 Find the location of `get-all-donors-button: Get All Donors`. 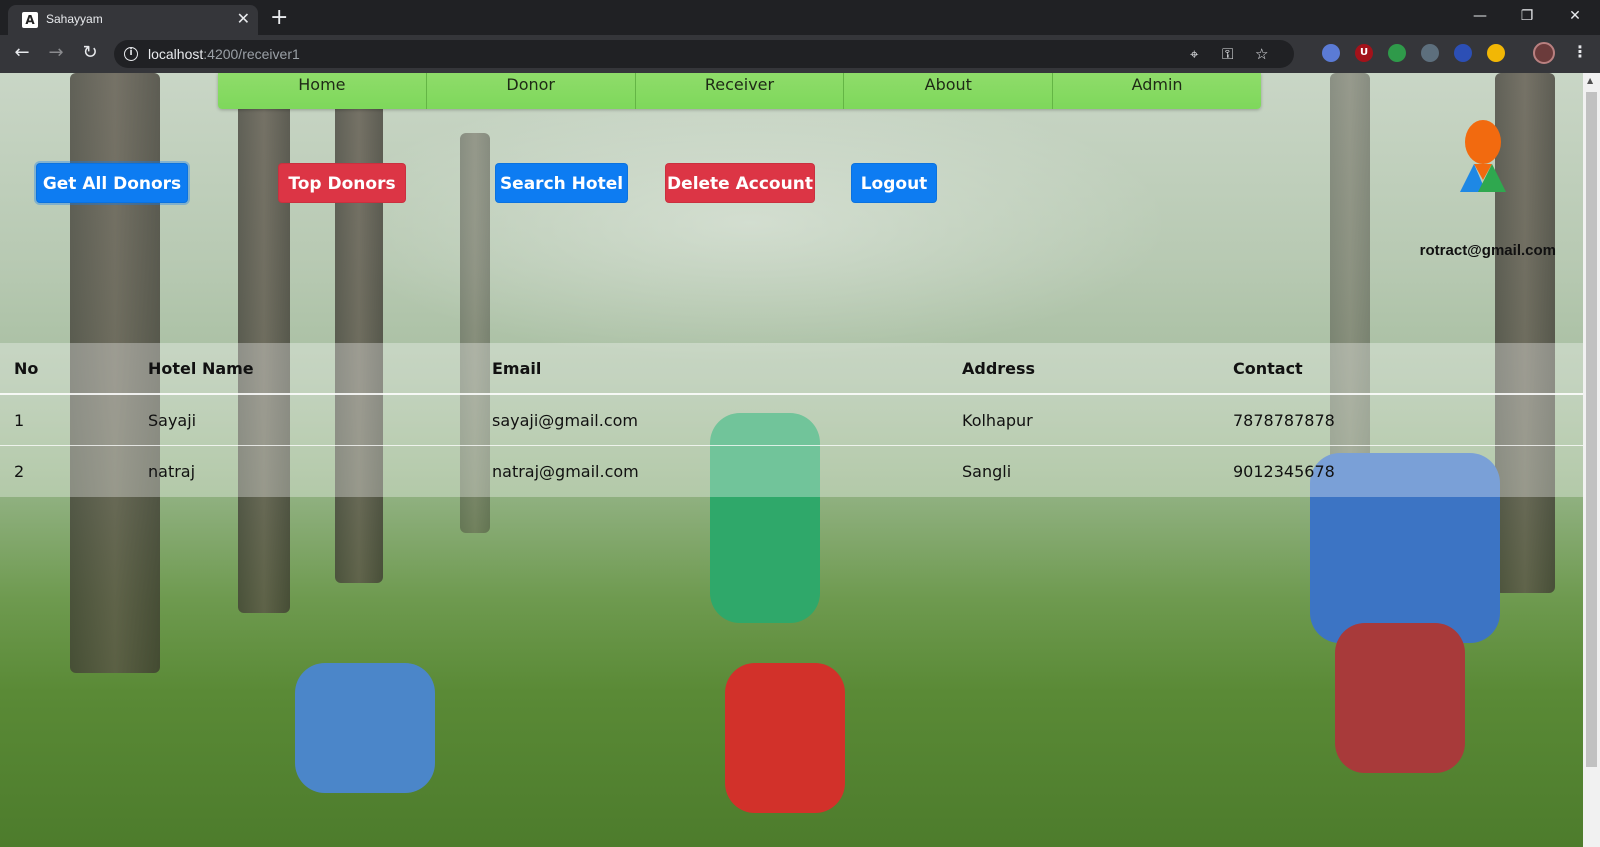

get-all-donors-button: Get All Donors is located at coordinates (112, 183).